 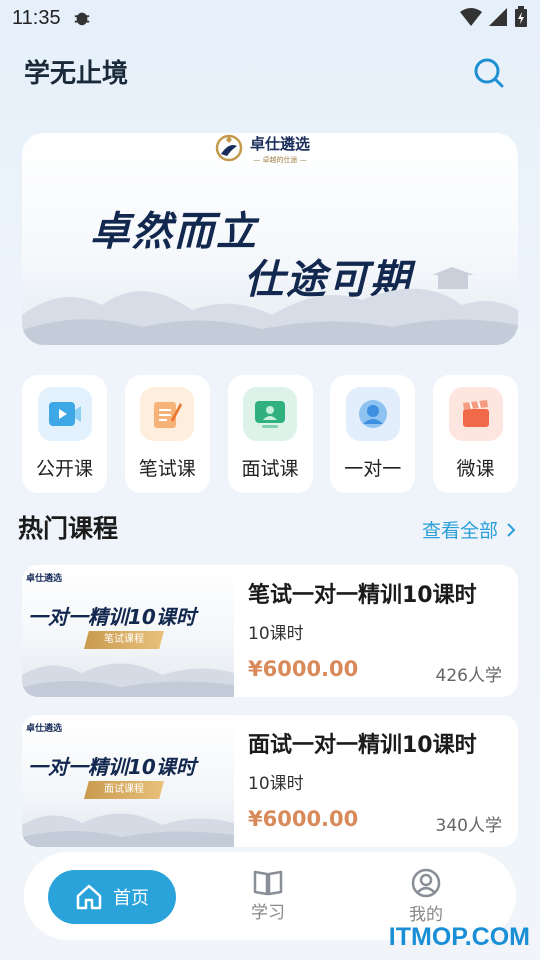 I want to click on tab-study-label: 学习, so click(x=268, y=913).